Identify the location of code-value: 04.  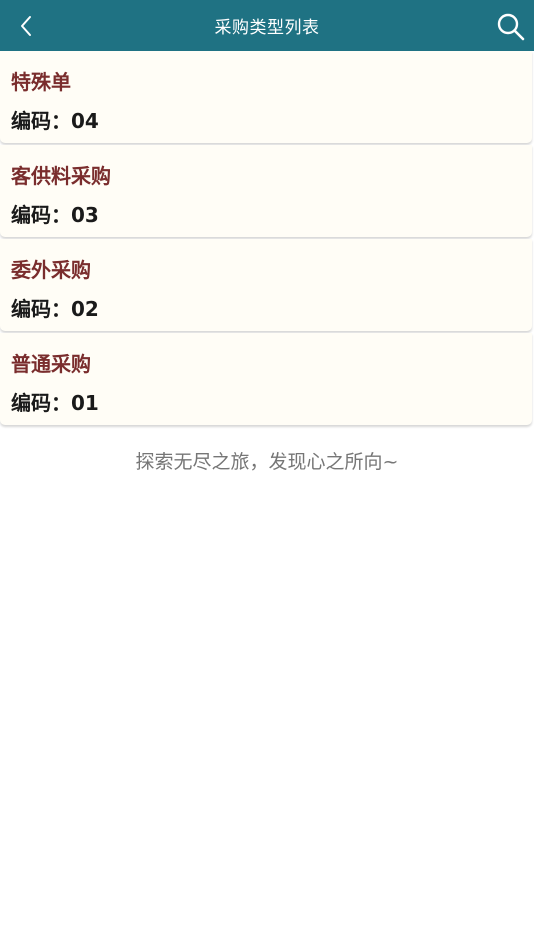
(85, 121).